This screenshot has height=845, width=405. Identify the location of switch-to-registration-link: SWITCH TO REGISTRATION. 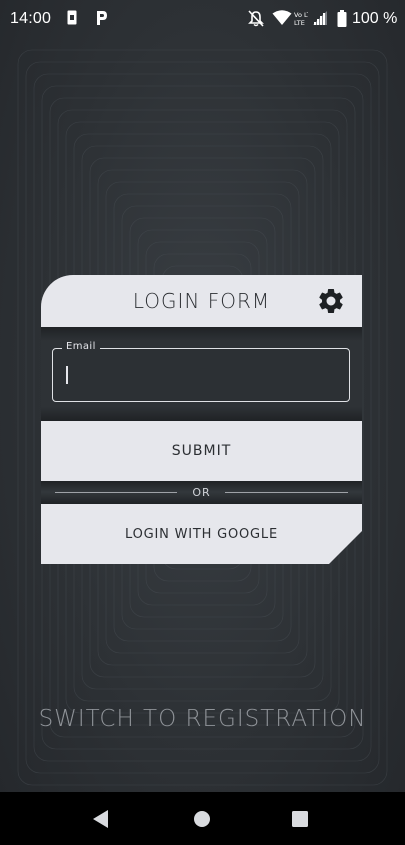
(202, 719).